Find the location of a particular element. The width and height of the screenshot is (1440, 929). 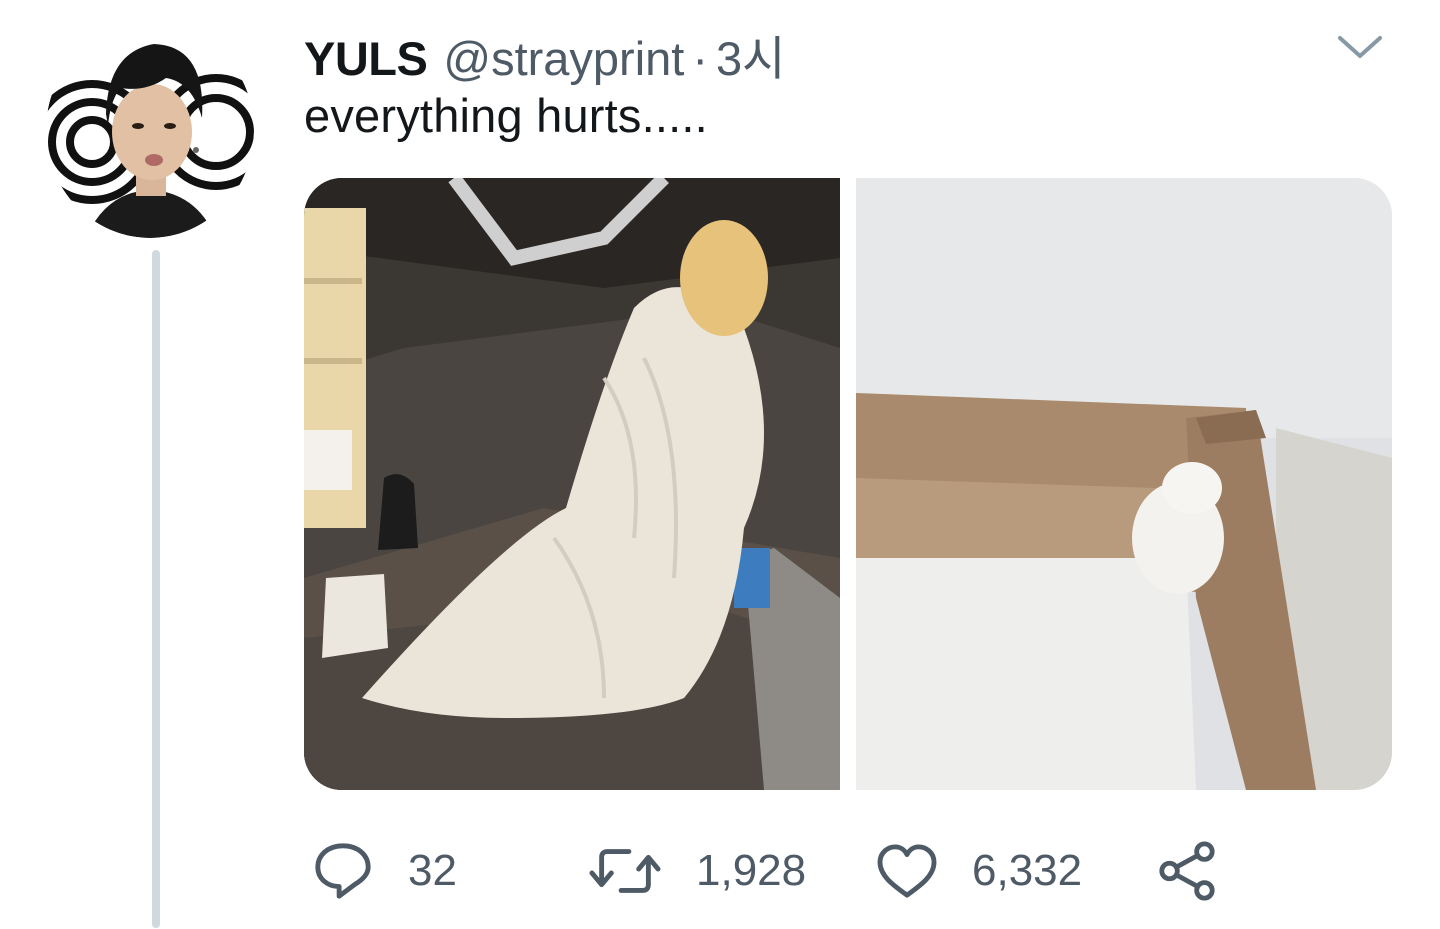

share-icon is located at coordinates (1187, 871).